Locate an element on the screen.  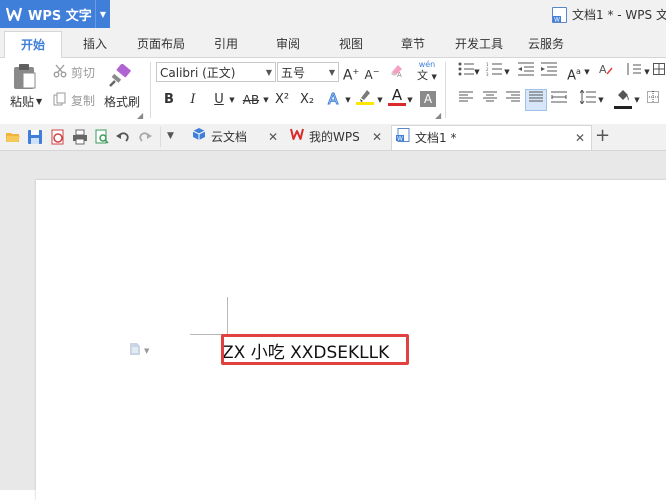
grow-font-button: A+ is located at coordinates (351, 73).